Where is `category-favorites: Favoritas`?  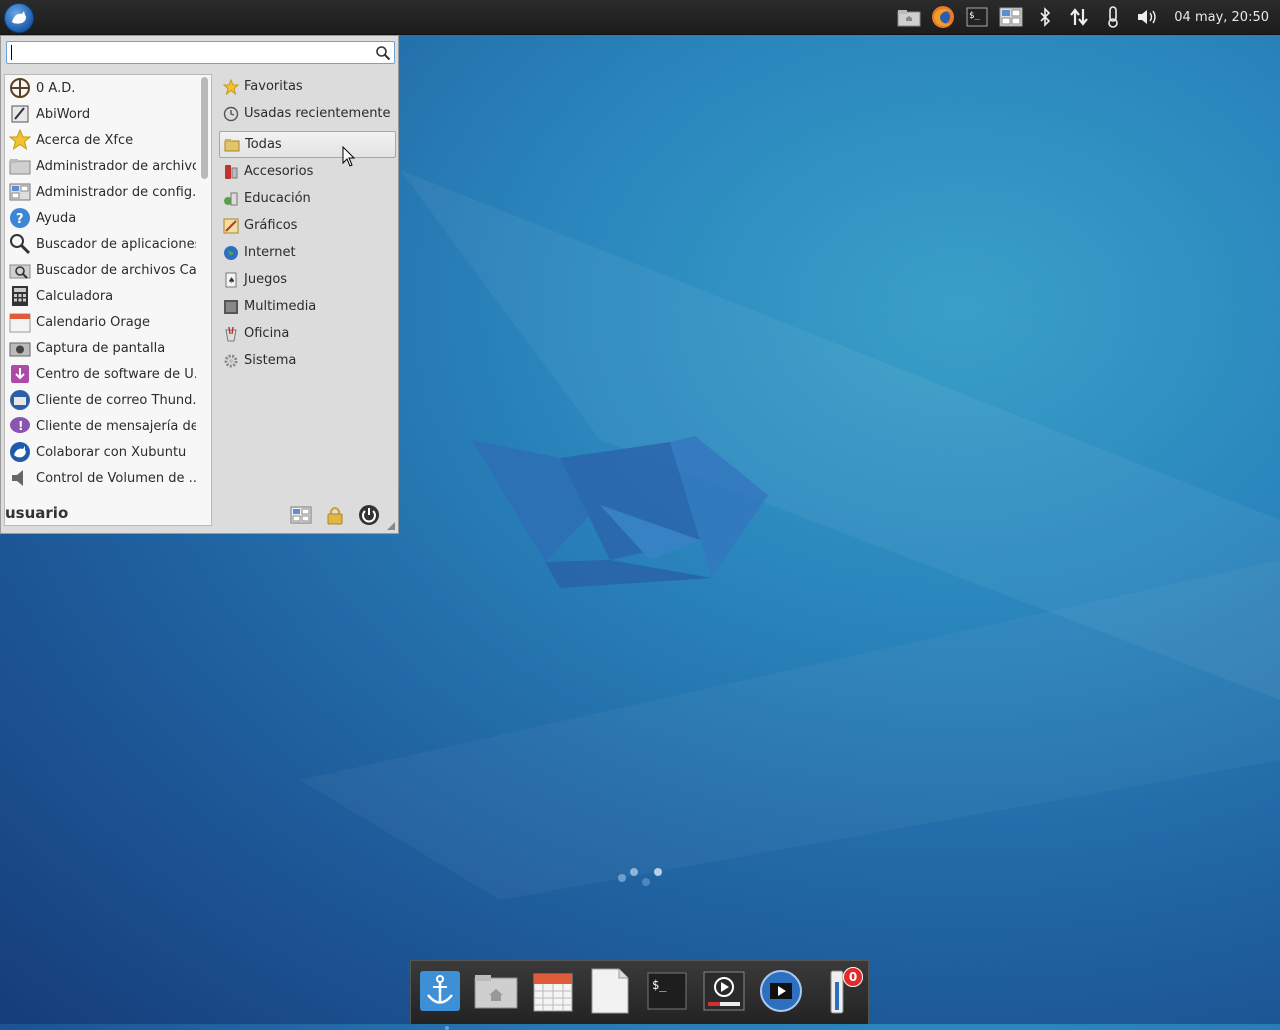 category-favorites: Favoritas is located at coordinates (307, 86).